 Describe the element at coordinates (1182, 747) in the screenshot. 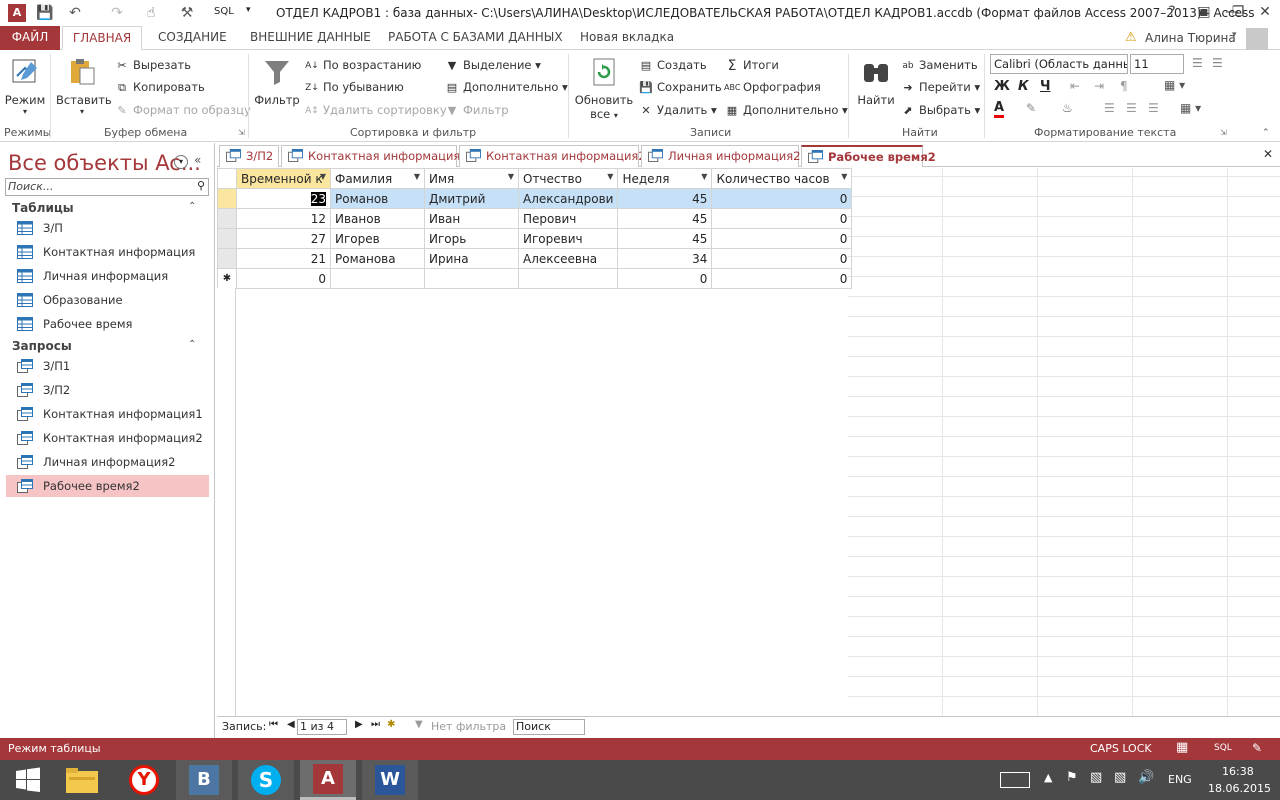

I see `datasheet-view-icon: ▦` at that location.